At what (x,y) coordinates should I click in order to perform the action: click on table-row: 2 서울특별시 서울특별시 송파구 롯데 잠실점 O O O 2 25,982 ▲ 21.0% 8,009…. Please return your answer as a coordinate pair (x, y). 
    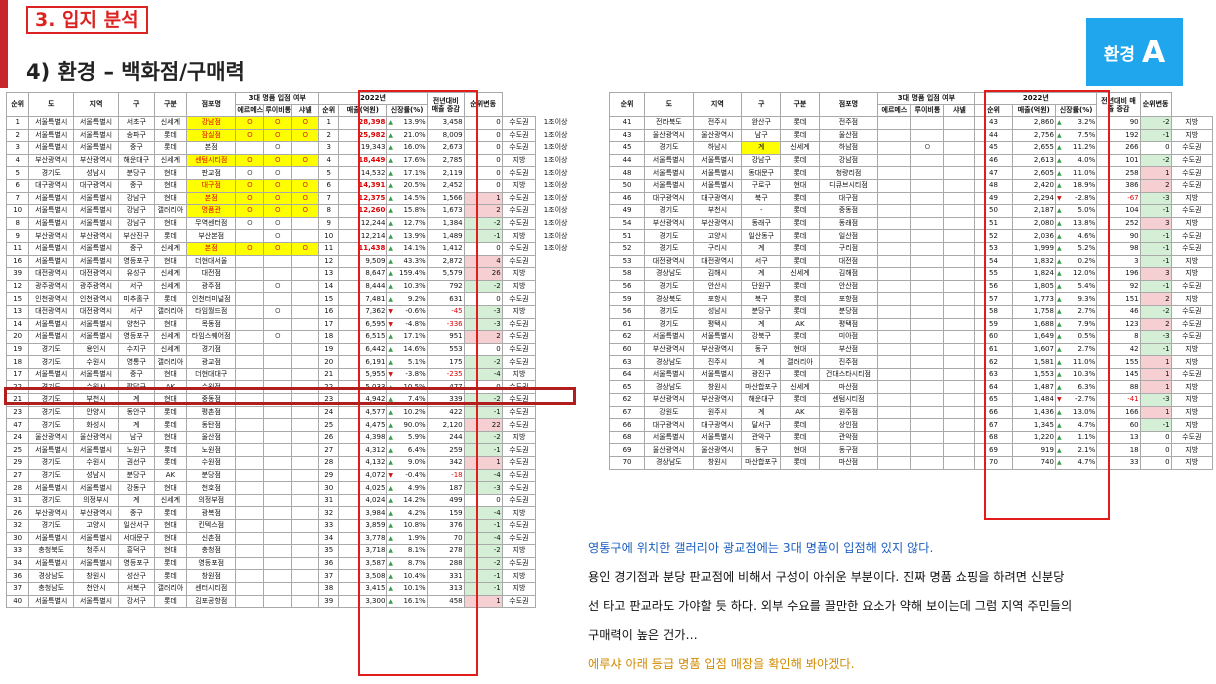
    Looking at the image, I should click on (290, 135).